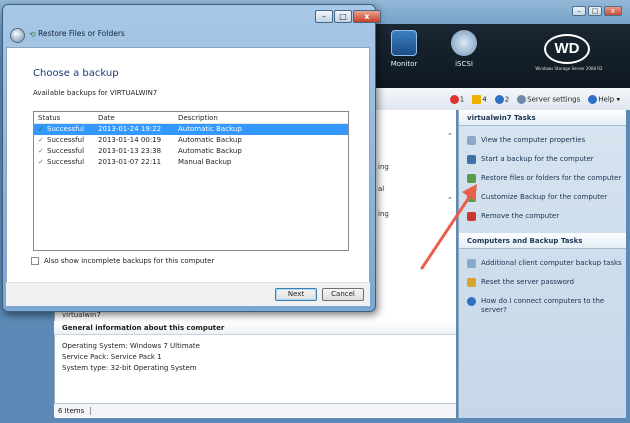  I want to click on warning-icon, so click(477, 99).